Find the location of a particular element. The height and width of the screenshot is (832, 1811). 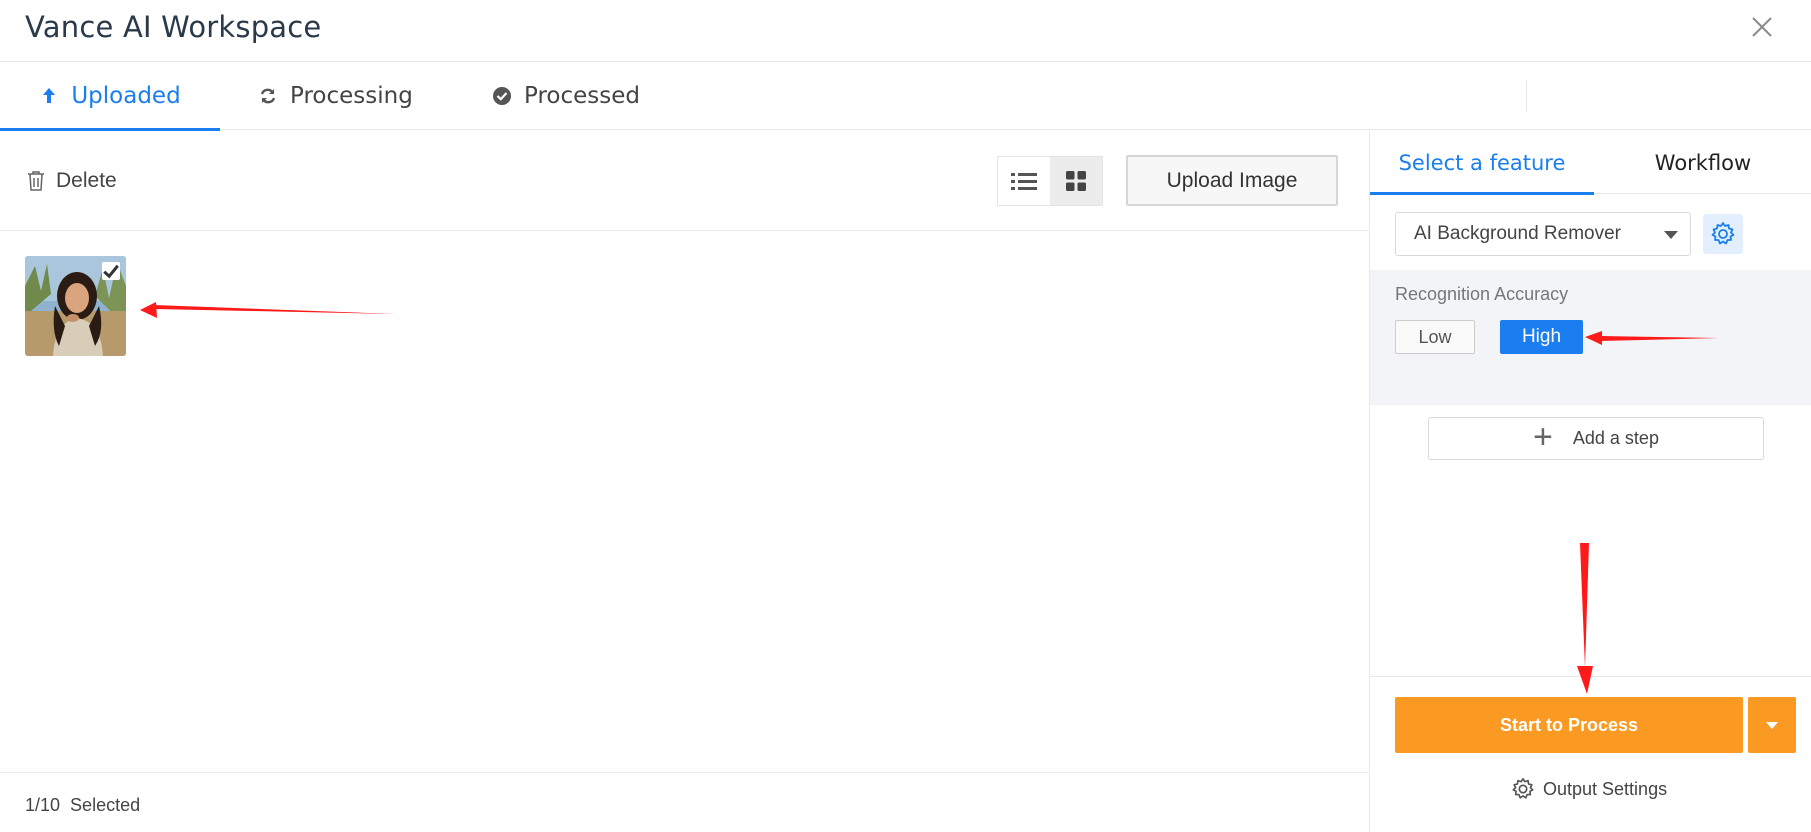

selected-checkbox is located at coordinates (111, 271).